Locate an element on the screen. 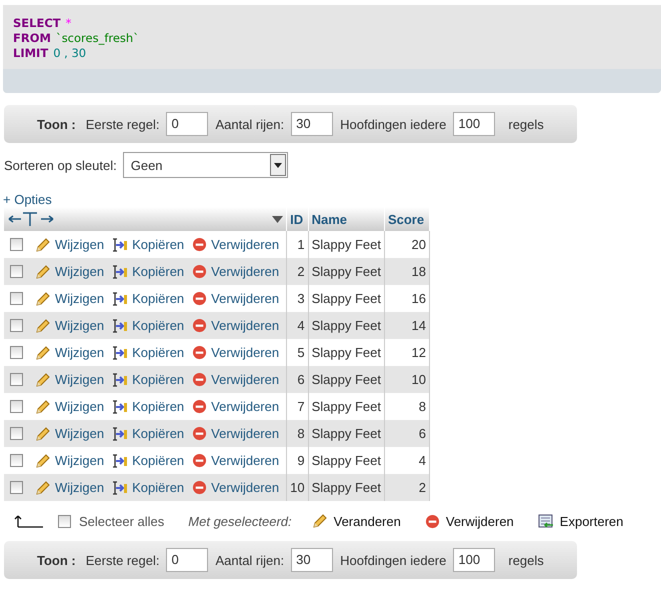  dropdown-triangle-icon is located at coordinates (278, 219).